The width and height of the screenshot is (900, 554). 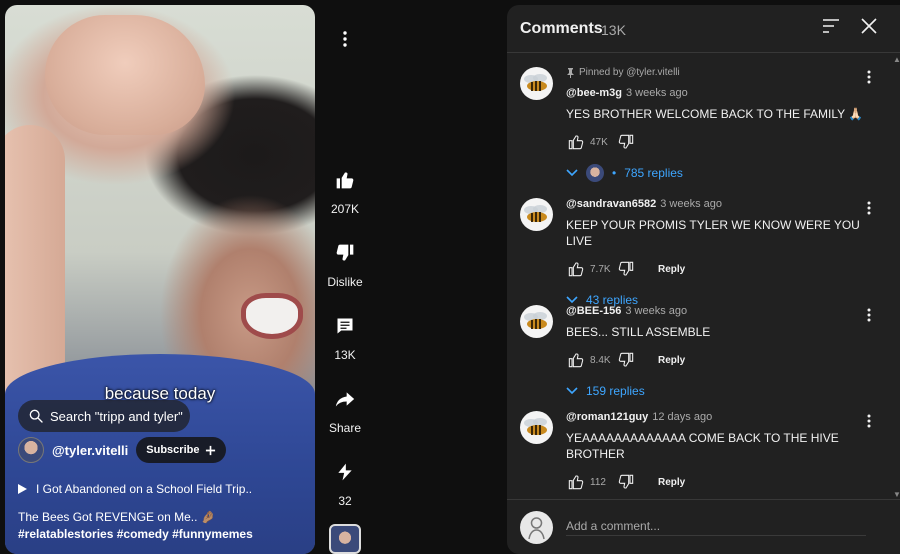 What do you see at coordinates (345, 539) in the screenshot?
I see `sound-thumbnail` at bounding box center [345, 539].